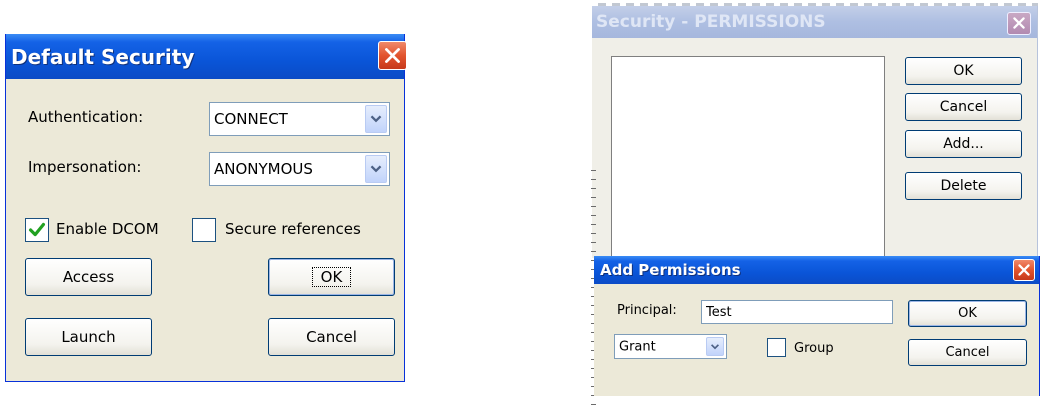 The image size is (1043, 407). Describe the element at coordinates (670, 270) in the screenshot. I see `add-permissions-title: Add Permissions` at that location.